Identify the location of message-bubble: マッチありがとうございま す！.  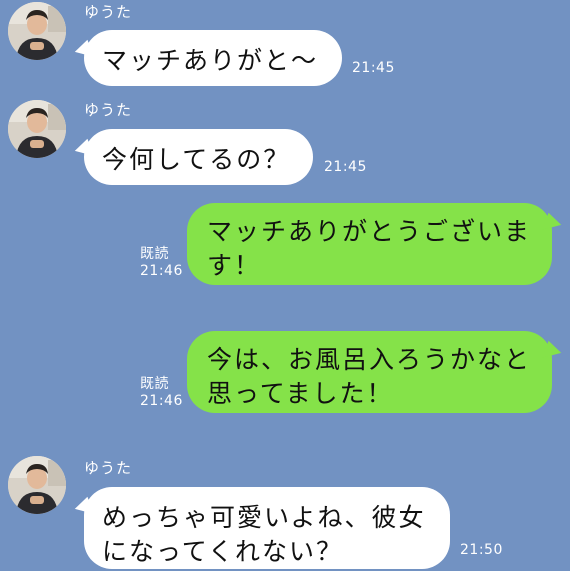
(369, 244).